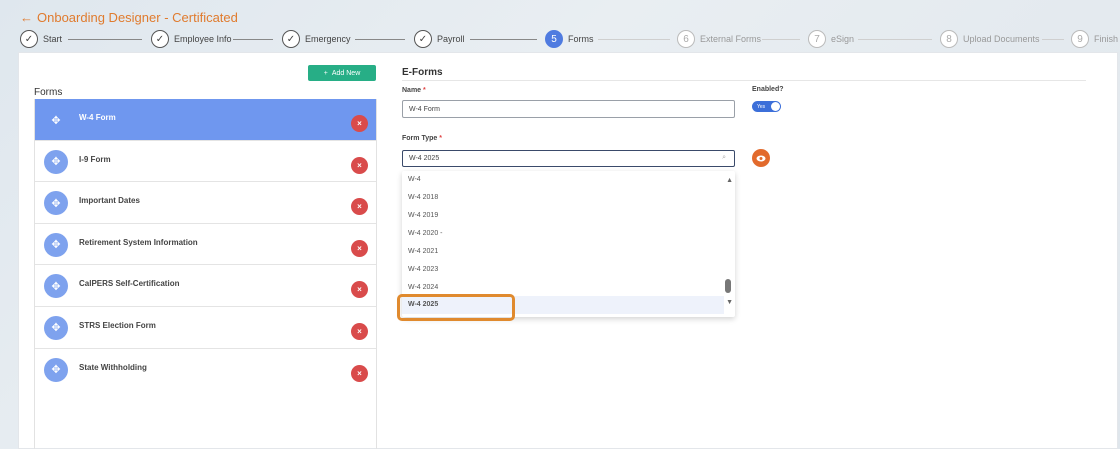 The image size is (1120, 449). What do you see at coordinates (26, 17) in the screenshot?
I see `back-arrow-icon: ←` at bounding box center [26, 17].